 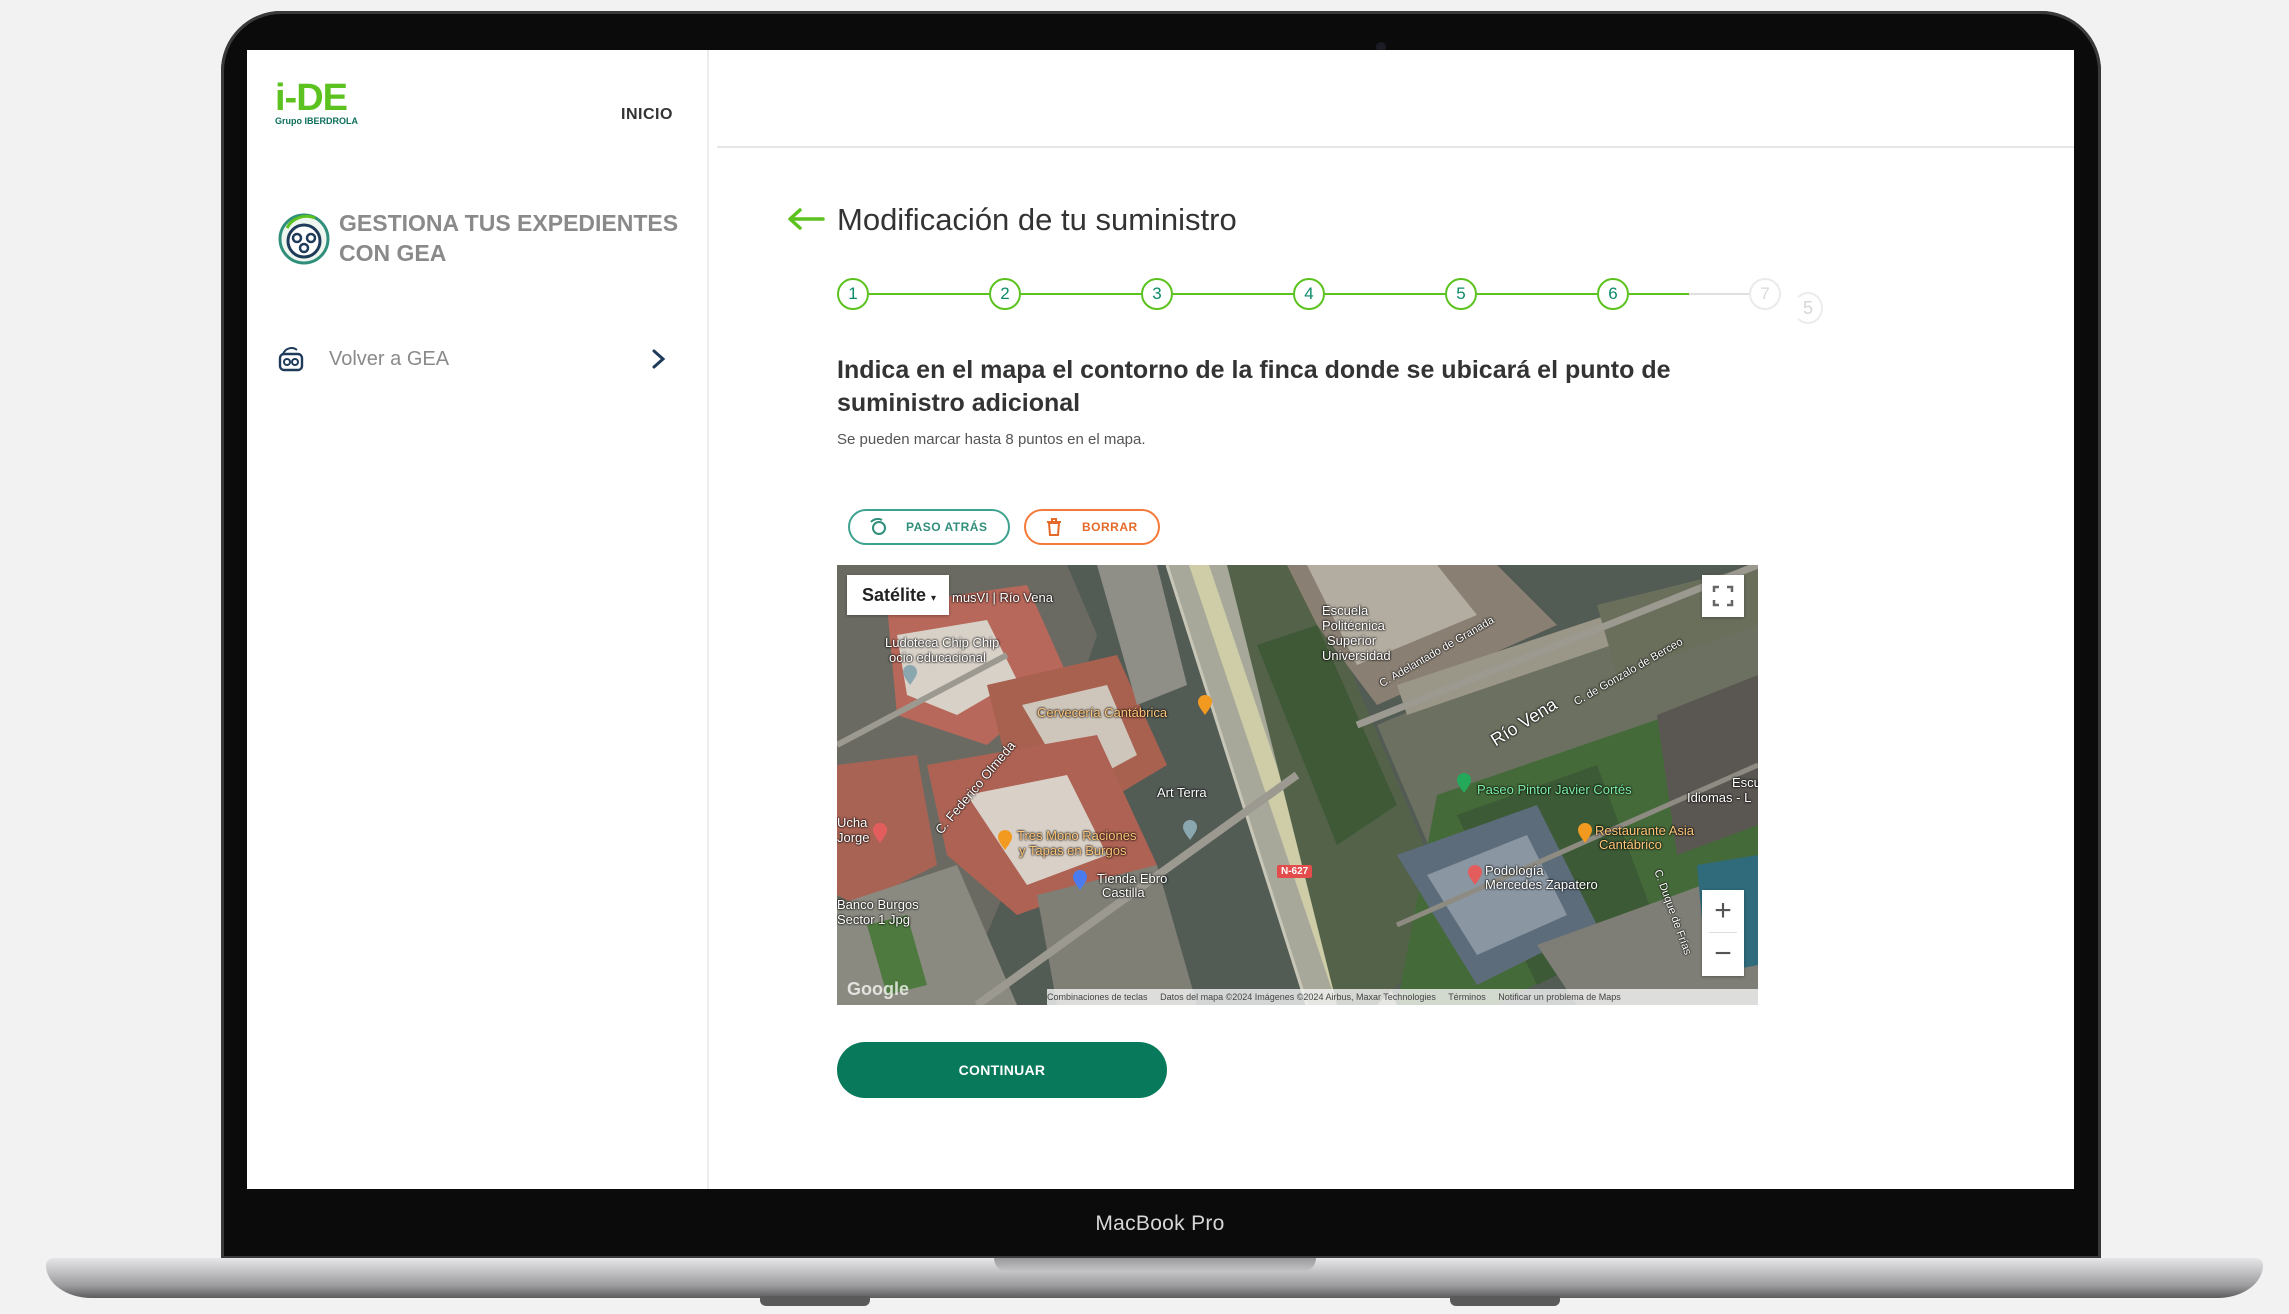 I want to click on map-poi-label: Cervecería Cantábrica, so click(x=1102, y=712).